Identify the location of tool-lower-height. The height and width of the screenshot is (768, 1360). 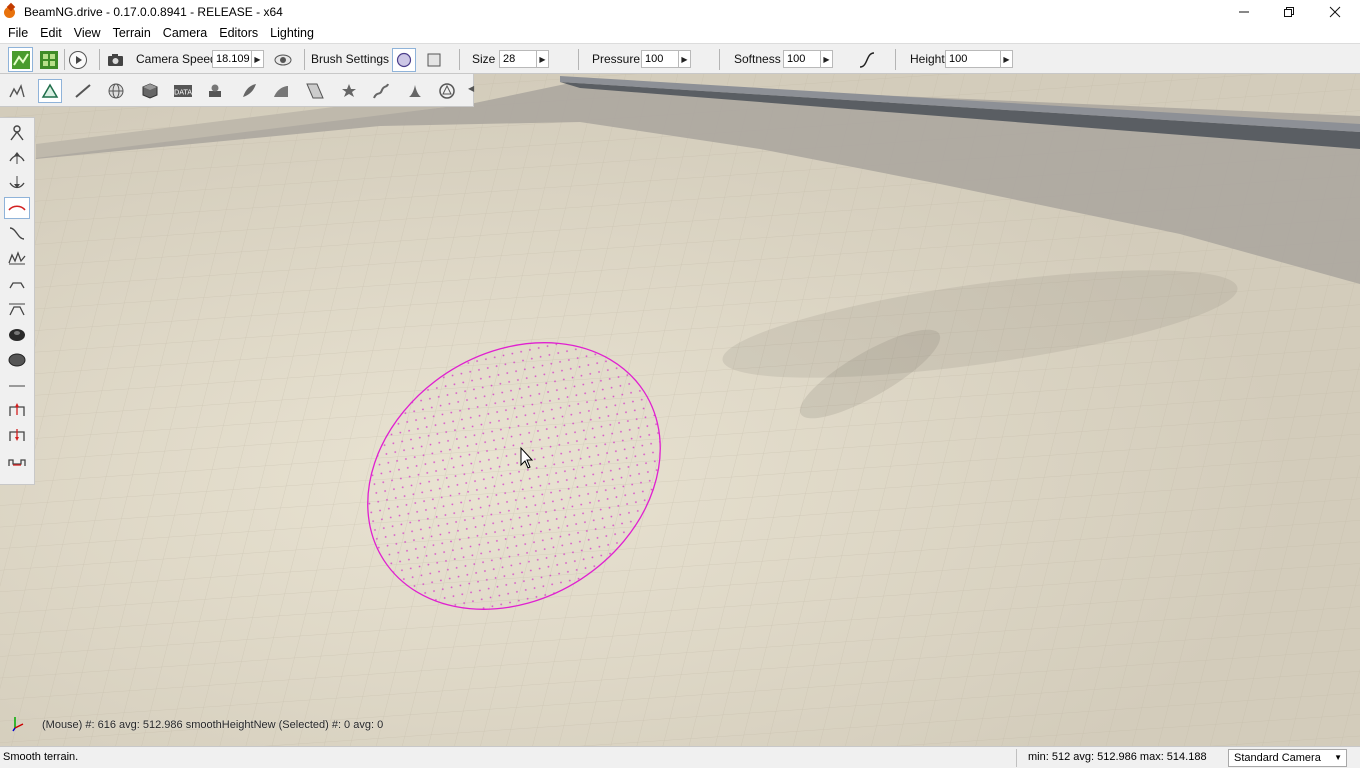
(17, 183).